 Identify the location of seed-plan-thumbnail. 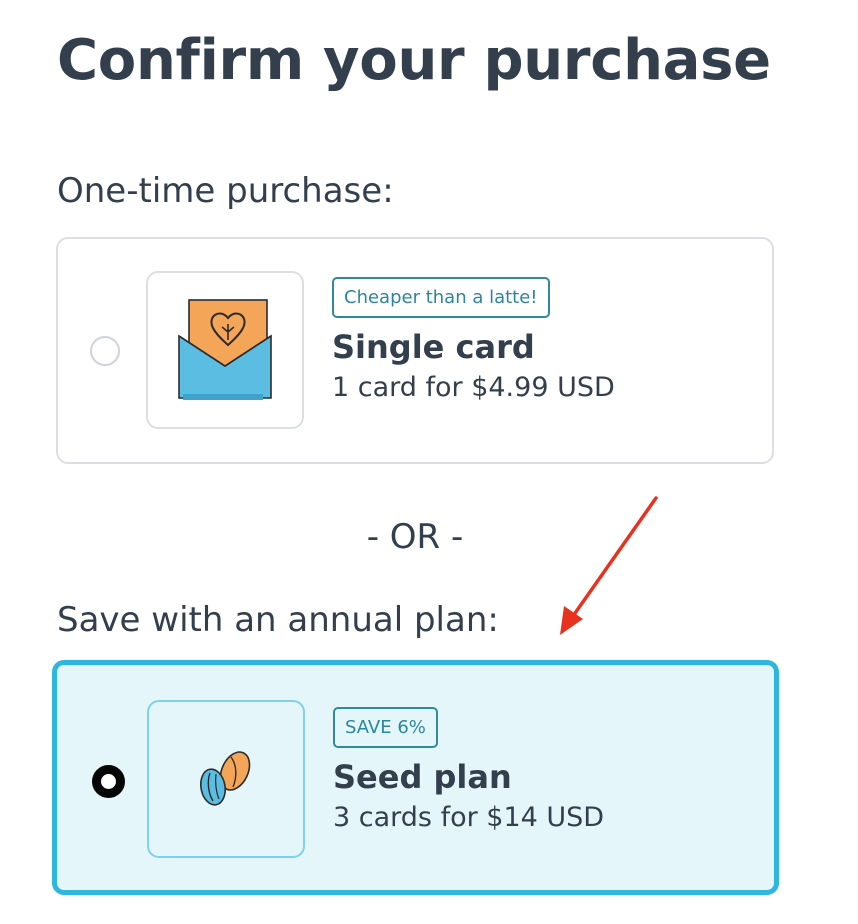
(226, 779).